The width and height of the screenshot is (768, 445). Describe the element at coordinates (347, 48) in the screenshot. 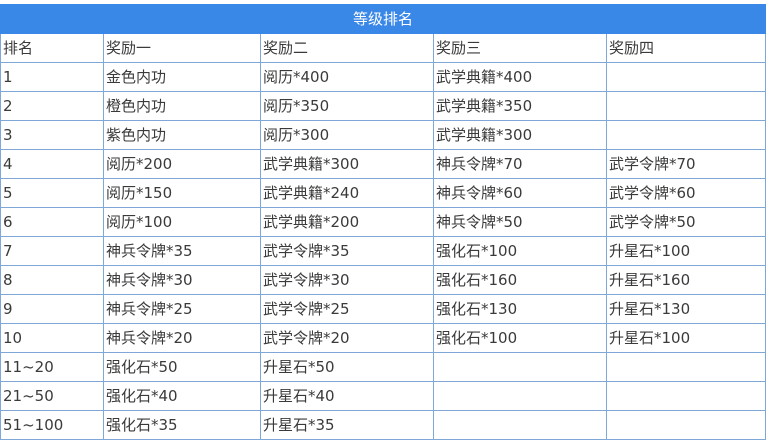

I see `header-reward-2: 奖励二` at that location.